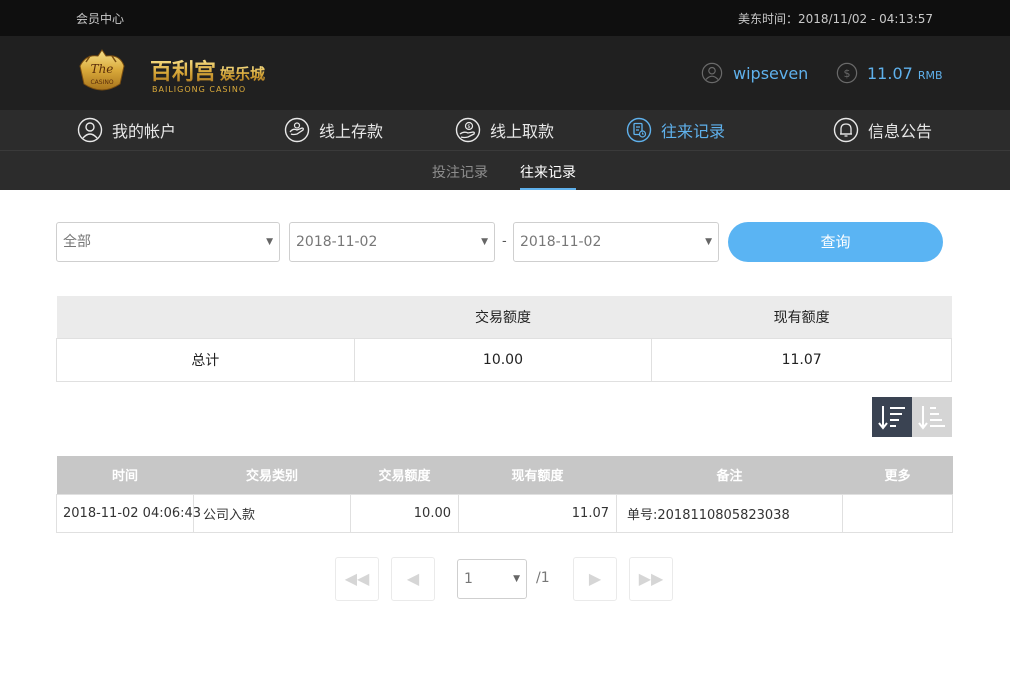 Image resolution: width=1010 pixels, height=696 pixels. Describe the element at coordinates (392, 242) in the screenshot. I see `date-from-select: 2018-11-02 ▼` at that location.